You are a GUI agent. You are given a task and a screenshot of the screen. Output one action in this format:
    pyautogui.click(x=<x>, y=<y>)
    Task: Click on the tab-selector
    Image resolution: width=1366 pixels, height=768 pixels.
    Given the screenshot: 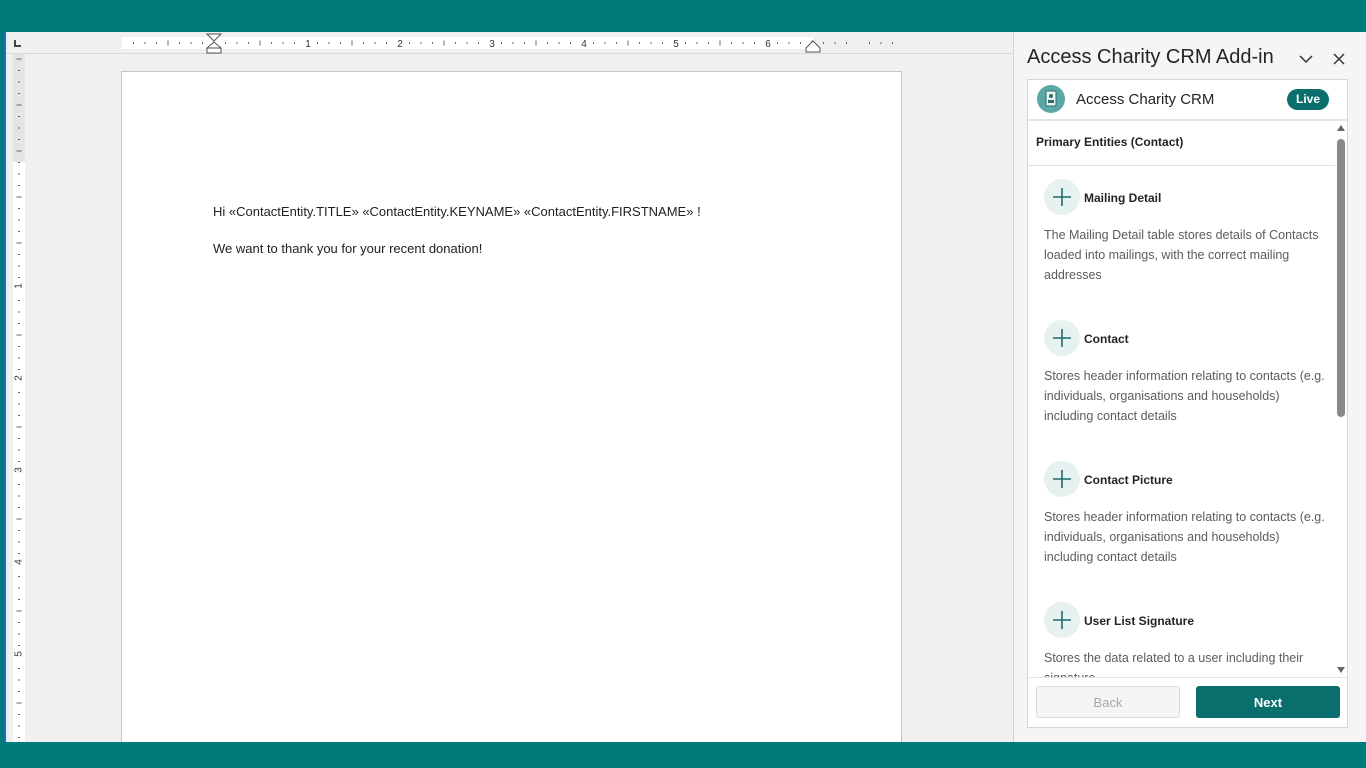 What is the action you would take?
    pyautogui.click(x=19, y=43)
    